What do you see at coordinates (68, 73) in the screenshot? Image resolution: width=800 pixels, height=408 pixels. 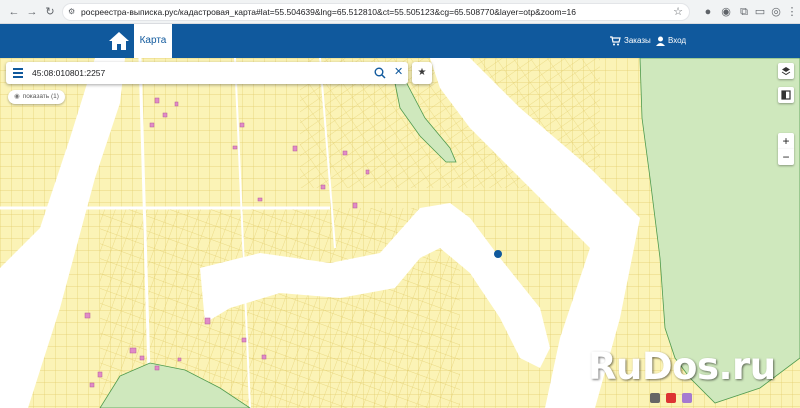 I see `search-input: 45:08:010801:2257` at bounding box center [68, 73].